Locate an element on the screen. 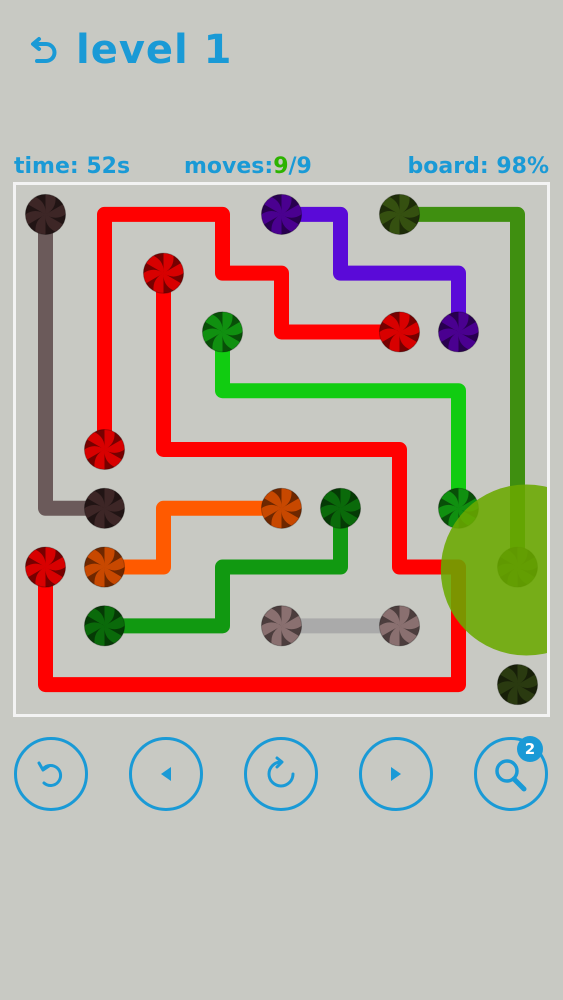 The image size is (563, 1000). time-stat: time: 52s is located at coordinates (72, 166).